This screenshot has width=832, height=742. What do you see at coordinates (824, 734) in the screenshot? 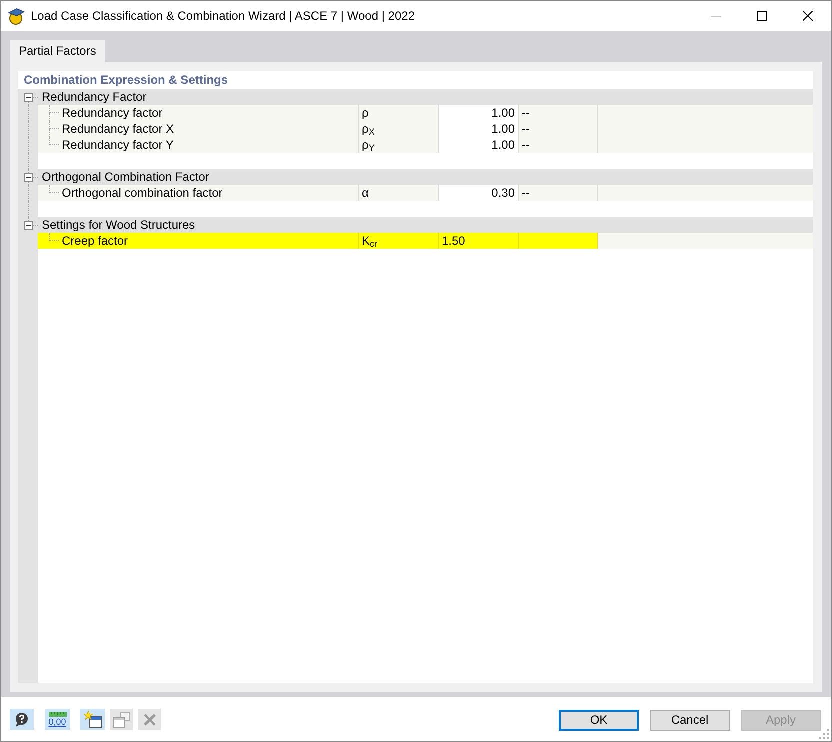
I see `resize-grip-icon` at bounding box center [824, 734].